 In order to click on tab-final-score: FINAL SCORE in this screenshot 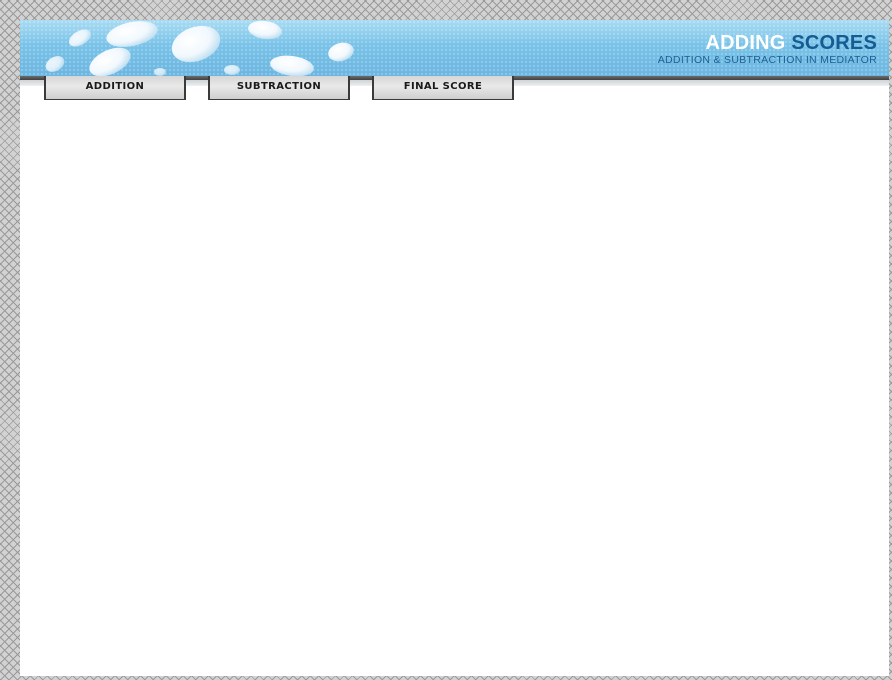, I will do `click(443, 88)`.